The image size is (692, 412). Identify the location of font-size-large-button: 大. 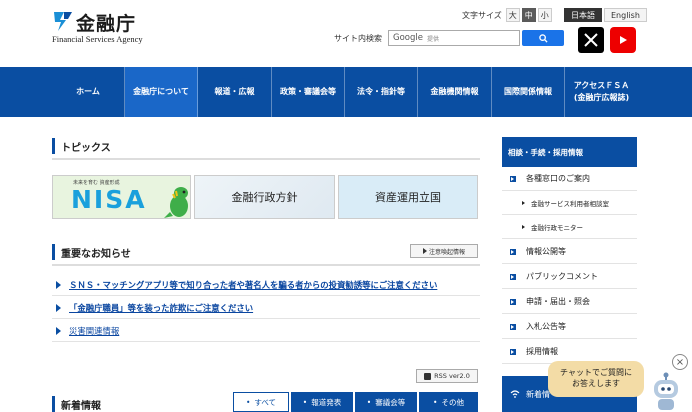
(512, 15).